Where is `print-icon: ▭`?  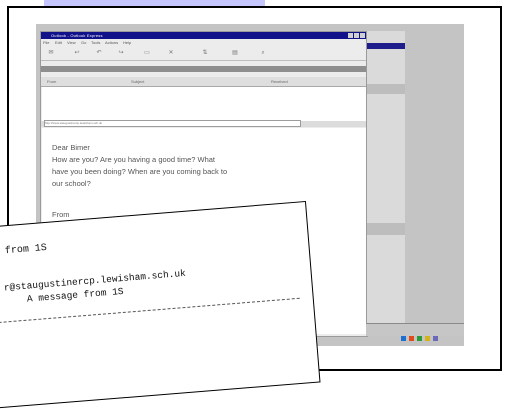
print-icon: ▭ is located at coordinates (147, 53).